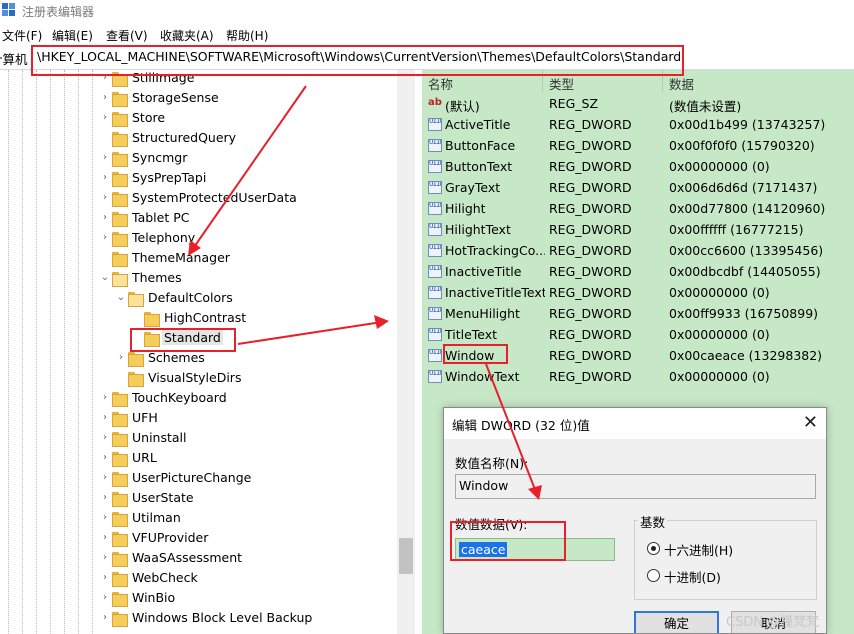  What do you see at coordinates (187, 35) in the screenshot?
I see `menu-favorites: 收藏夹(A)` at bounding box center [187, 35].